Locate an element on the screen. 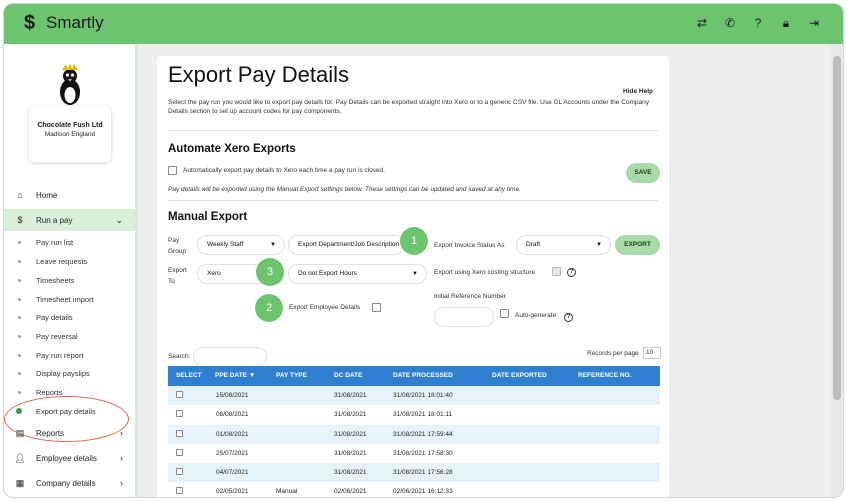  divider is located at coordinates (413, 200).